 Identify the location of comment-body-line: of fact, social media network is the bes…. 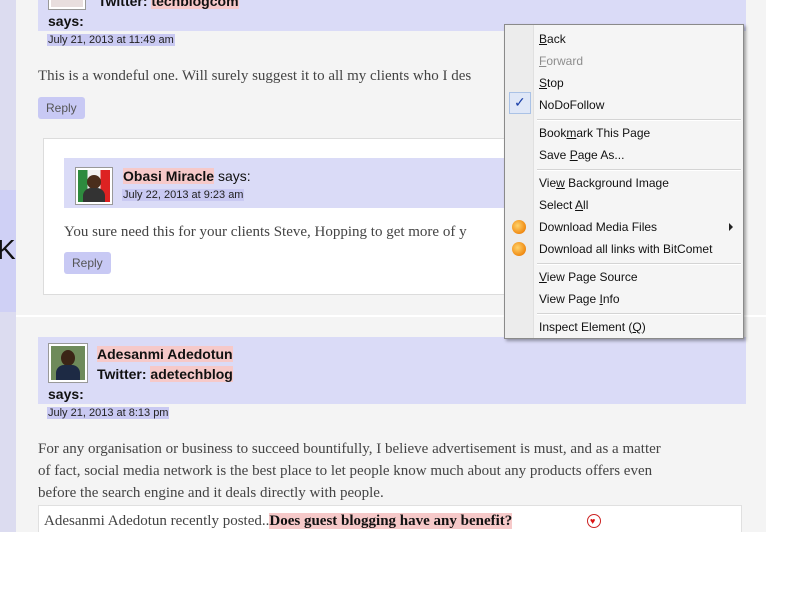
(345, 471).